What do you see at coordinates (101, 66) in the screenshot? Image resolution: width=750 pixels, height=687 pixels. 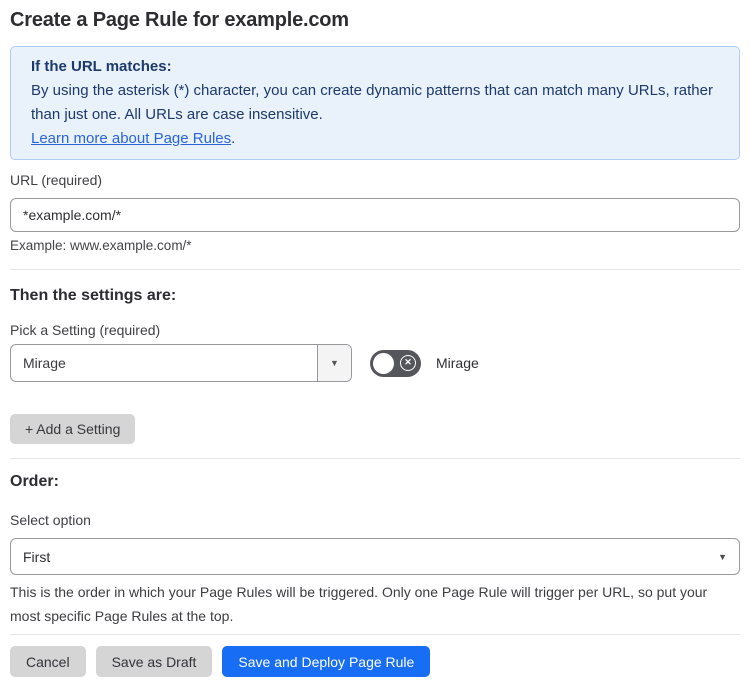 I see `info-box-heading: If the URL matches:` at bounding box center [101, 66].